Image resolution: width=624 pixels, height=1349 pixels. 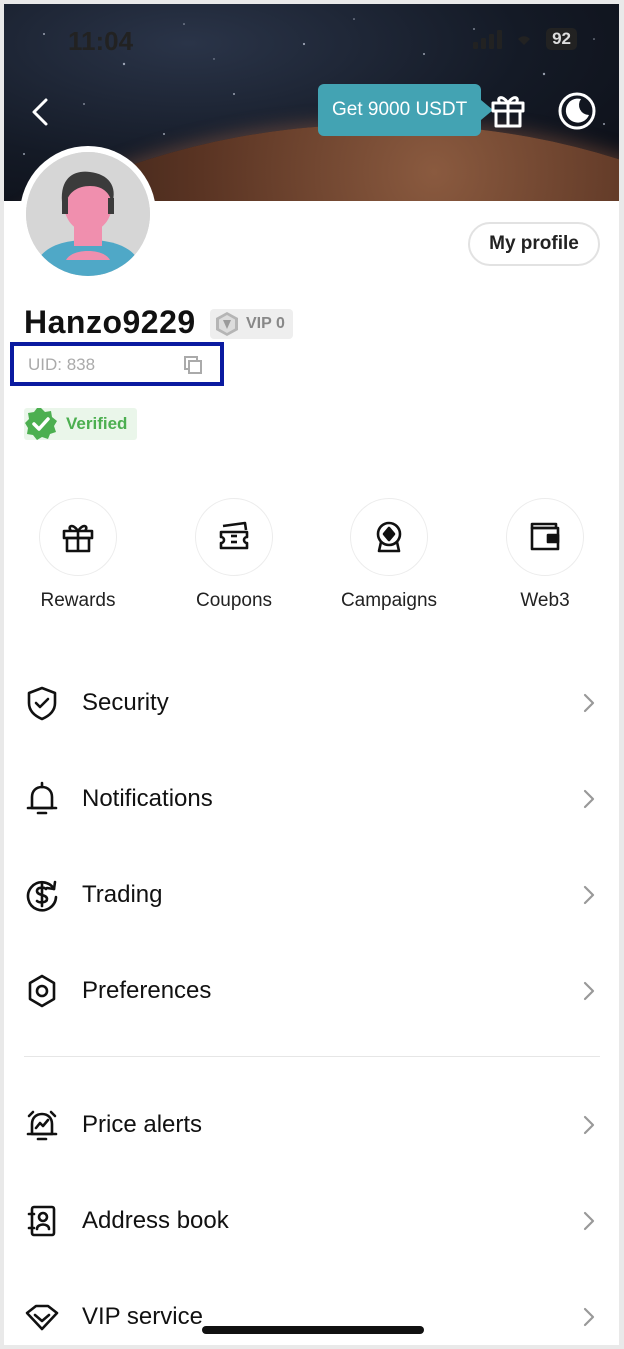 I want to click on avatar-illustration, so click(x=88, y=214).